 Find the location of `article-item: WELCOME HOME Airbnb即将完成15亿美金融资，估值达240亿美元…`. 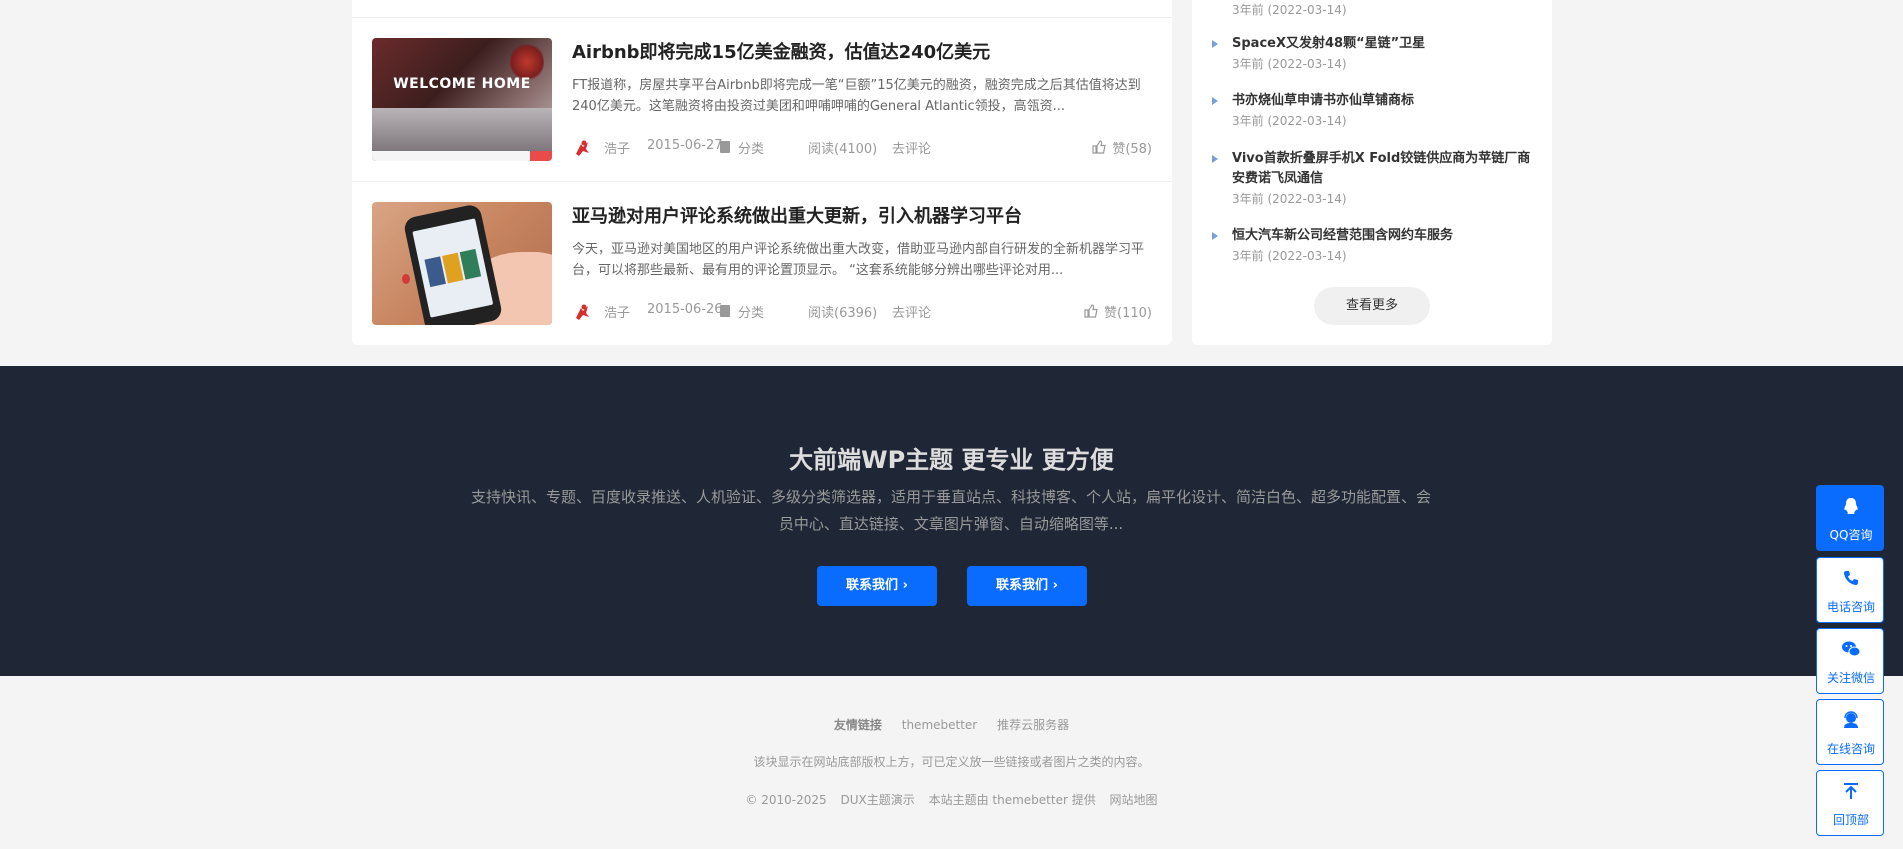

article-item: WELCOME HOME Airbnb即将完成15亿美金融资，估值达240亿美元… is located at coordinates (762, 100).